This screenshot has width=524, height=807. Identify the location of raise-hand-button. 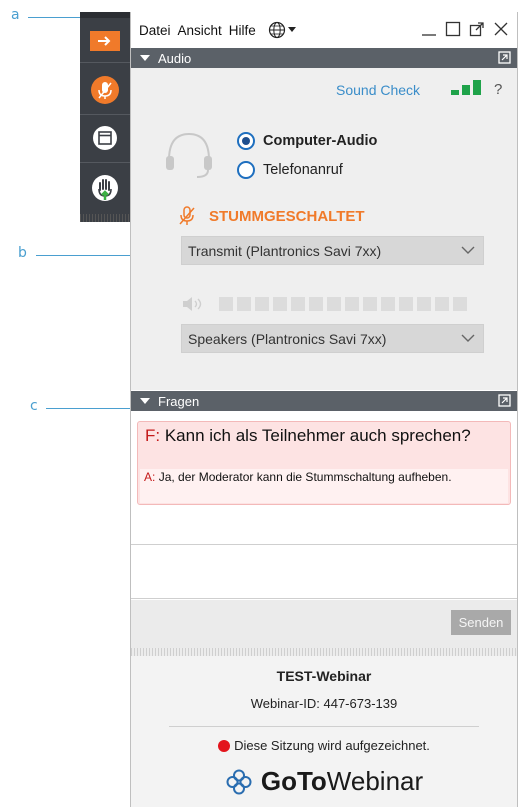
(105, 188).